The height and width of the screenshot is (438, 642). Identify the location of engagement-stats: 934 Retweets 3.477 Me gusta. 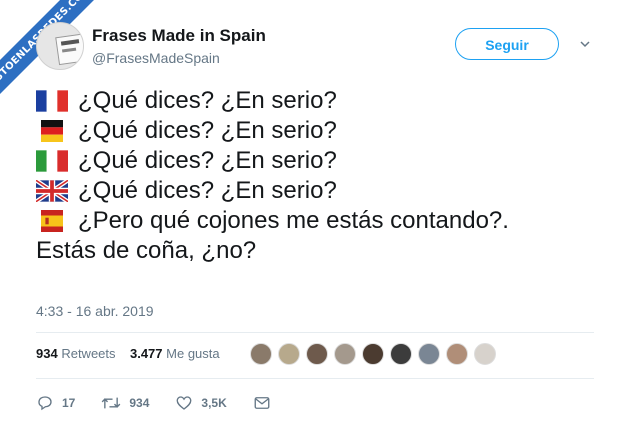
(128, 353).